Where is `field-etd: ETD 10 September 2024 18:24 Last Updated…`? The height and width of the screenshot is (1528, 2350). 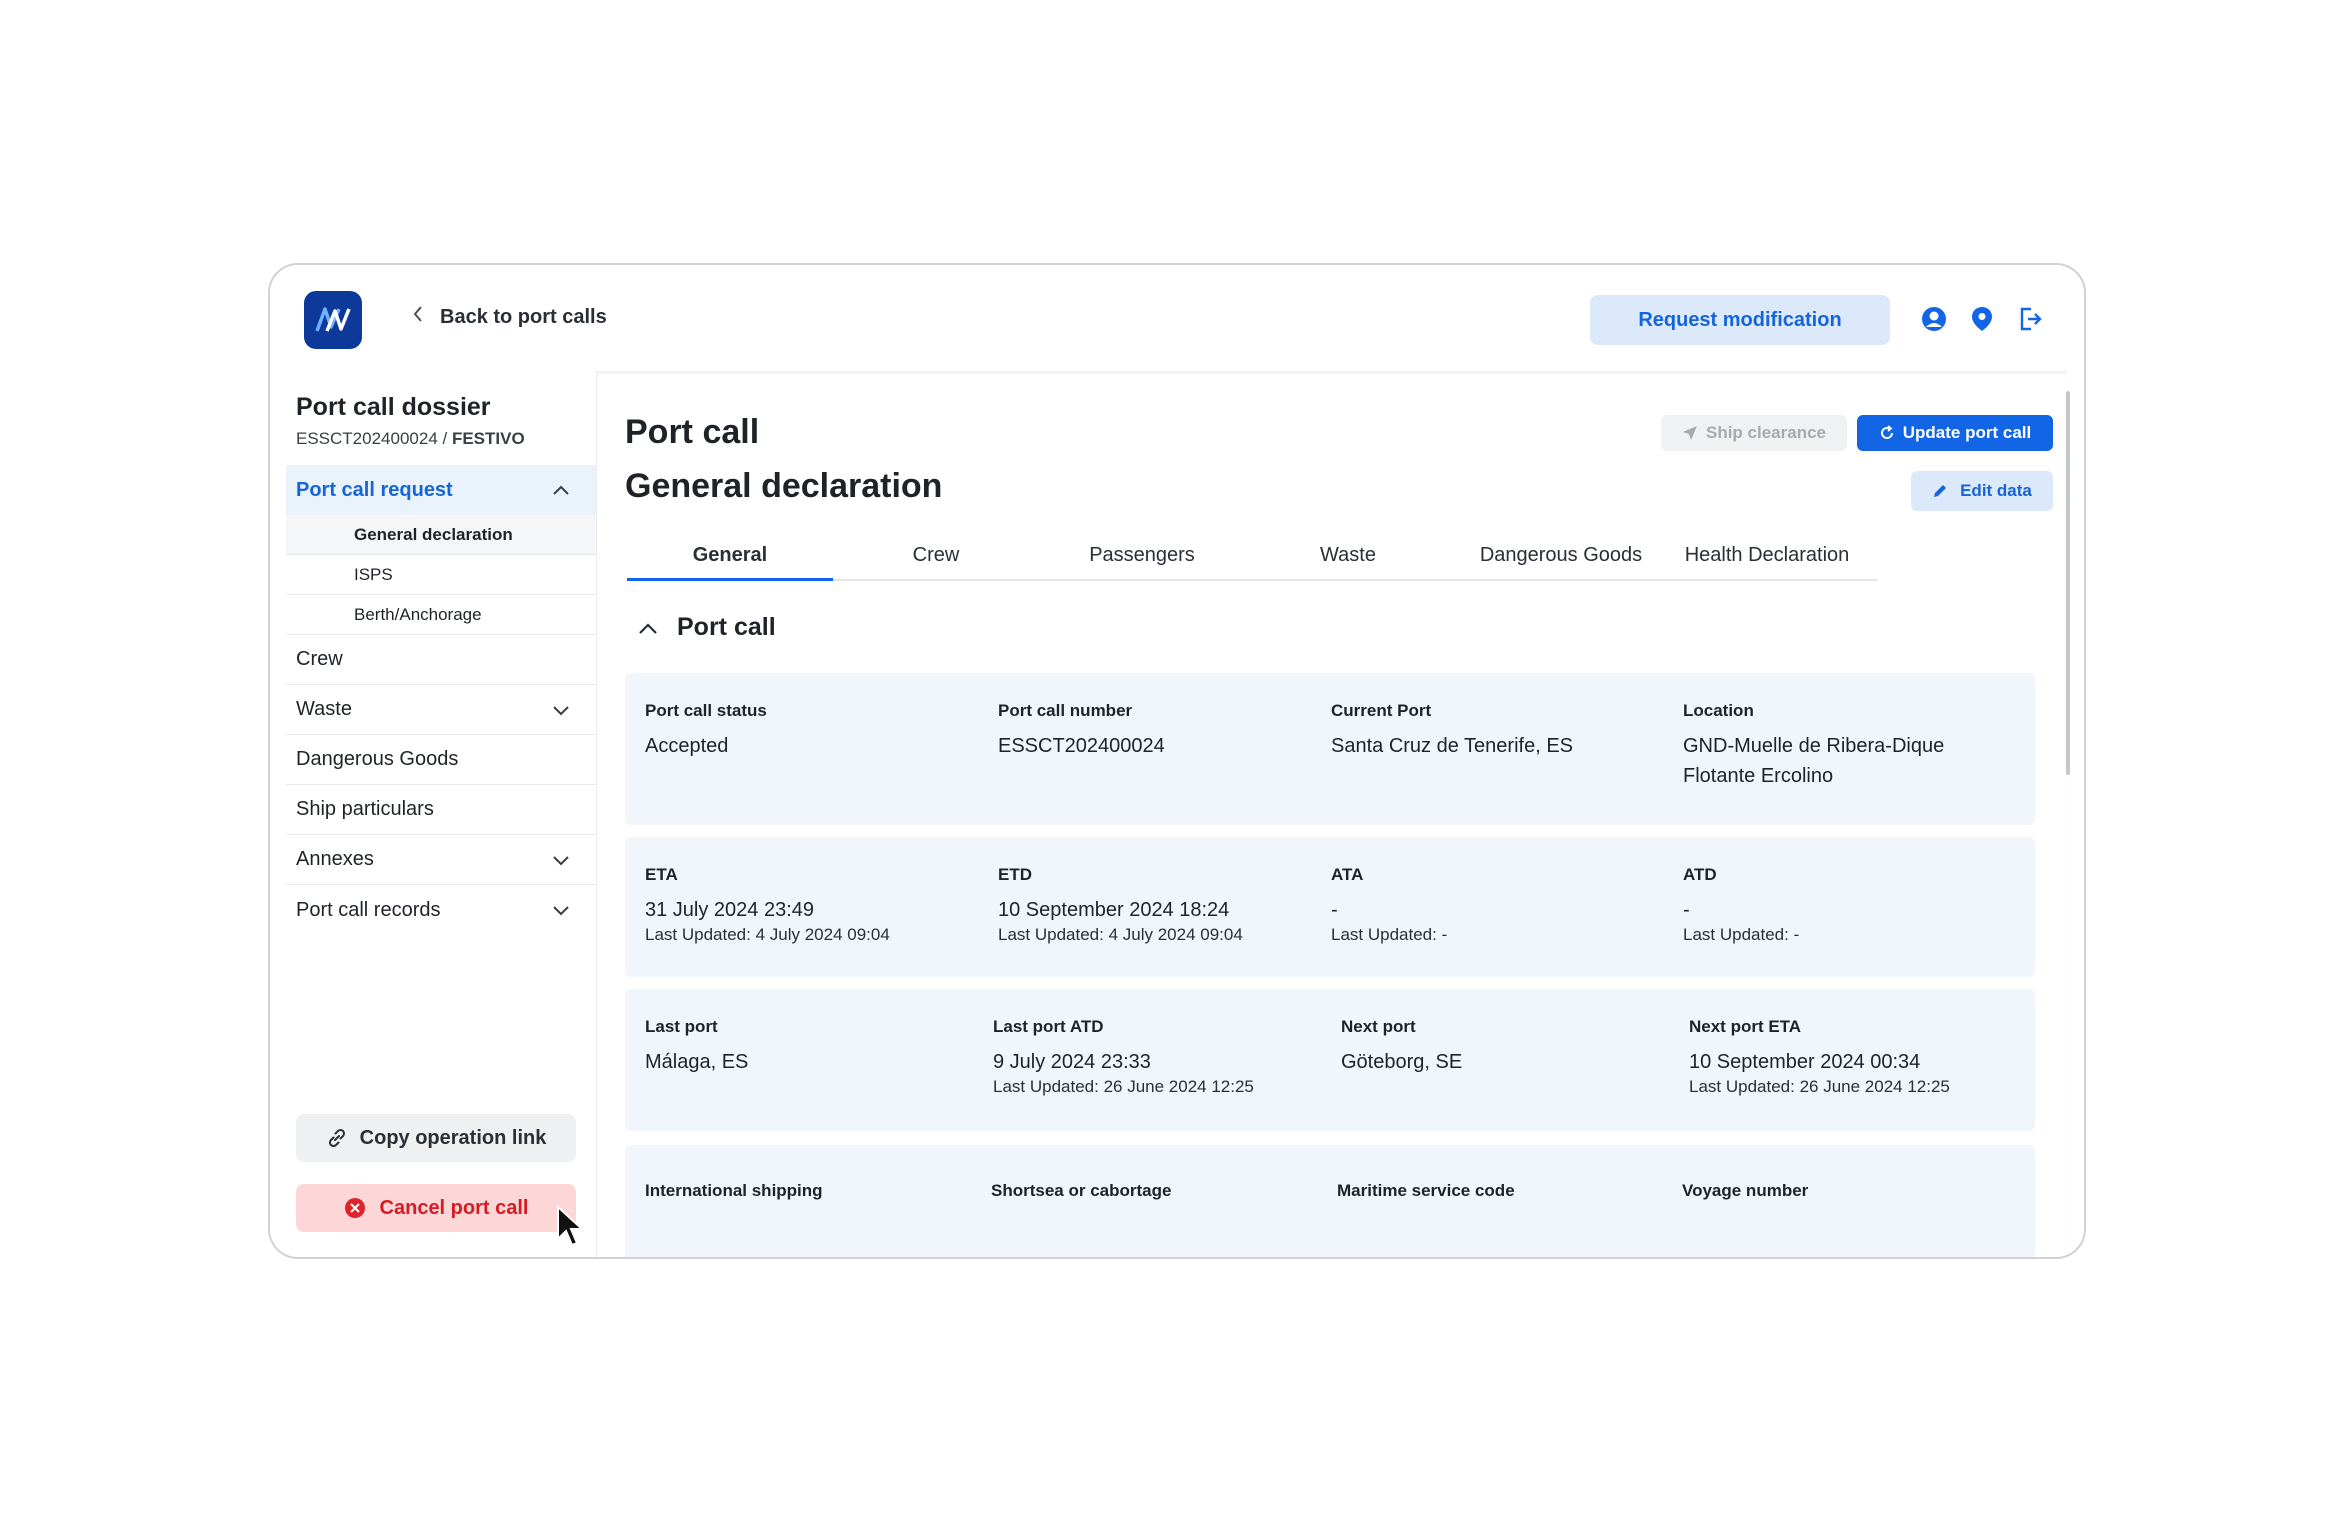
field-etd: ETD 10 September 2024 18:24 Last Updated… is located at coordinates (1120, 905).